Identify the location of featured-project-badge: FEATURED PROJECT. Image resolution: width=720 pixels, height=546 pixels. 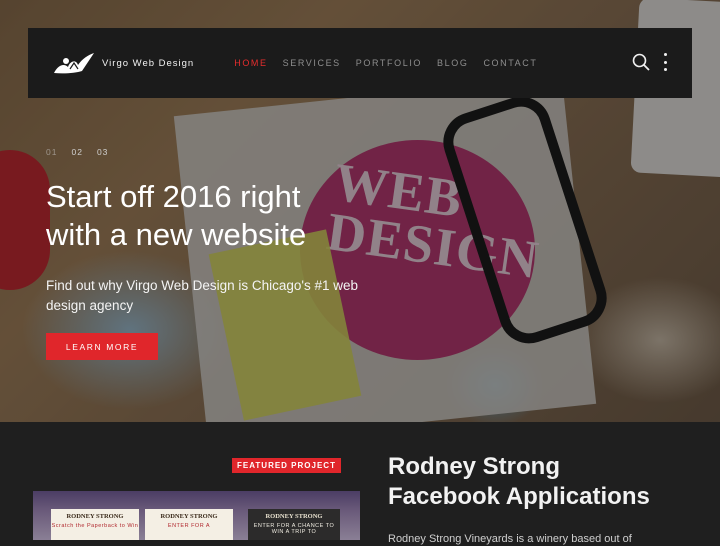
(286, 465).